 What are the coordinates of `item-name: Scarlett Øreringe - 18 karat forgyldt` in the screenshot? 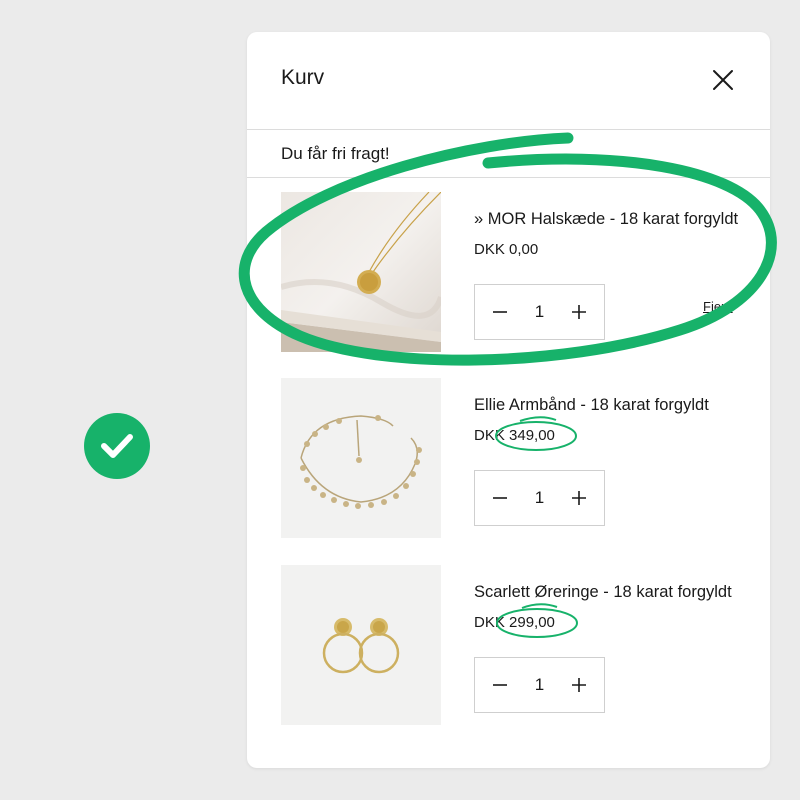 It's located at (606, 592).